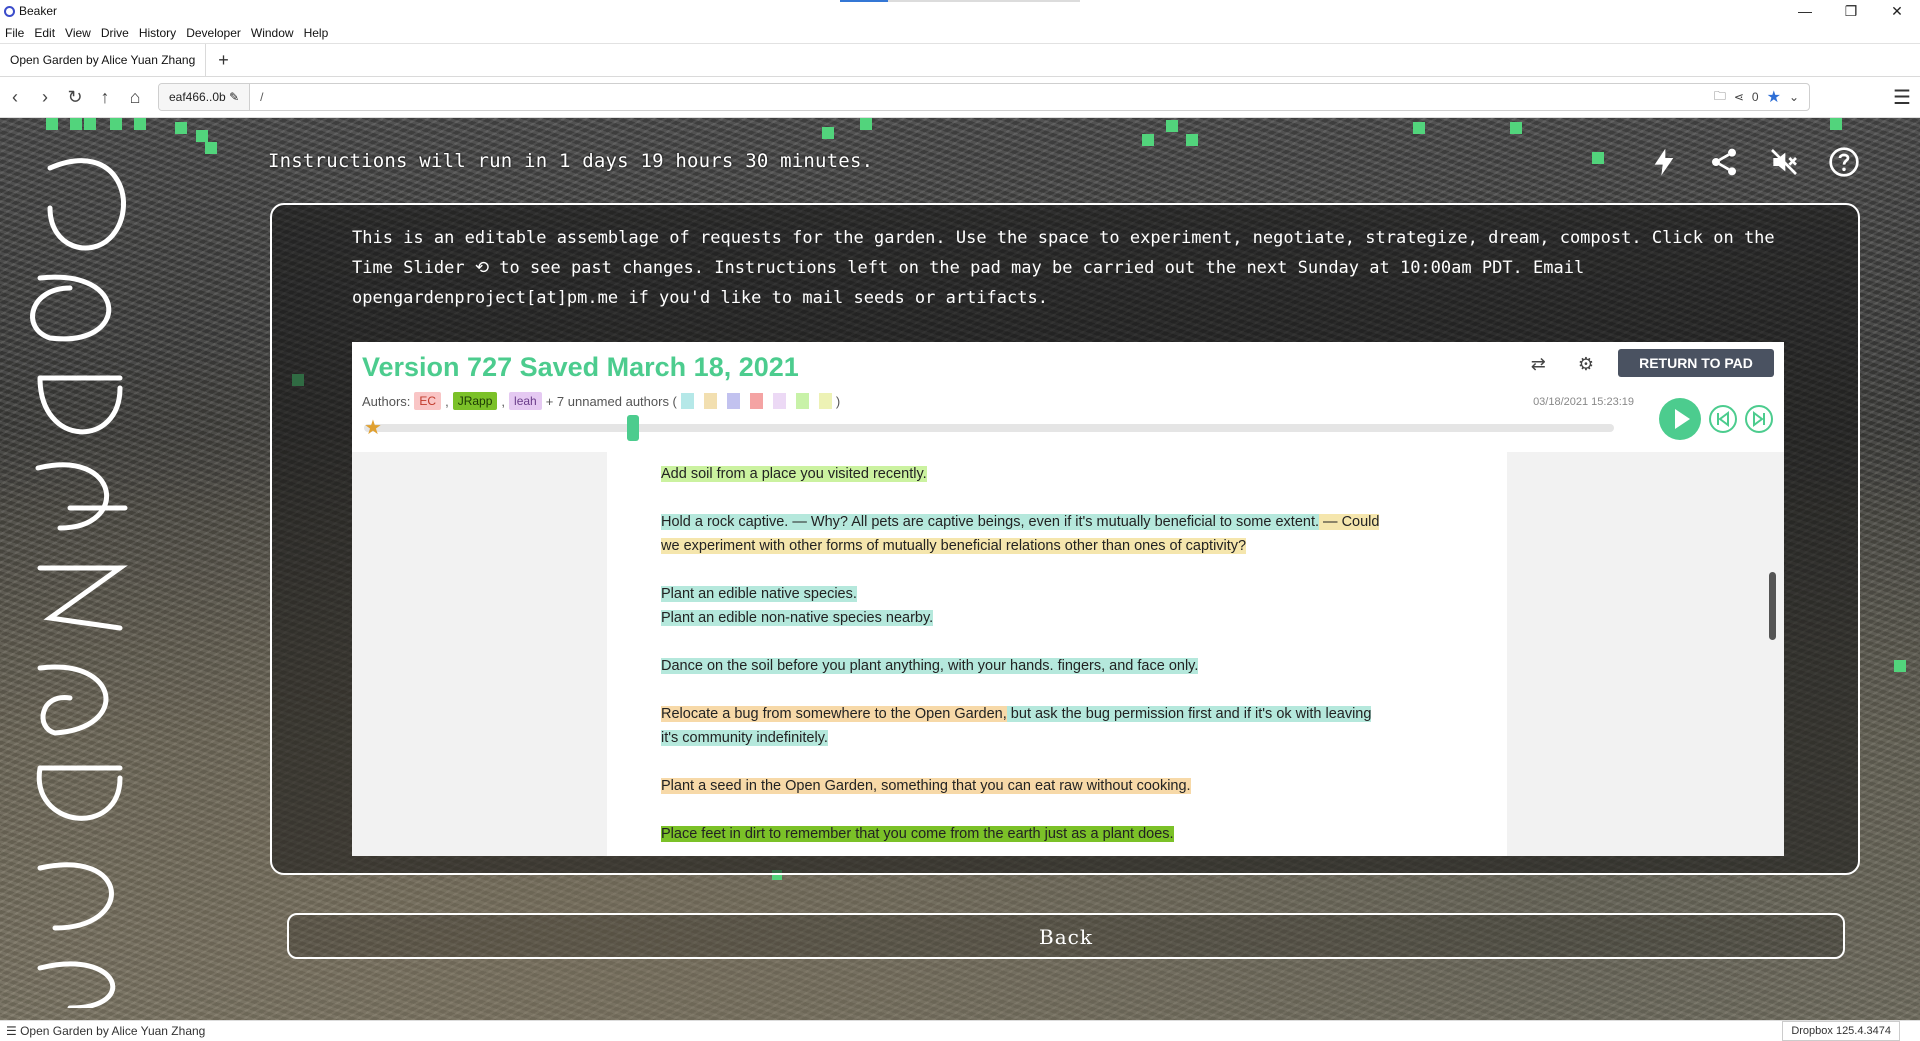  Describe the element at coordinates (1057, 594) in the screenshot. I see `instruction-line: Plant an edible native species.` at that location.